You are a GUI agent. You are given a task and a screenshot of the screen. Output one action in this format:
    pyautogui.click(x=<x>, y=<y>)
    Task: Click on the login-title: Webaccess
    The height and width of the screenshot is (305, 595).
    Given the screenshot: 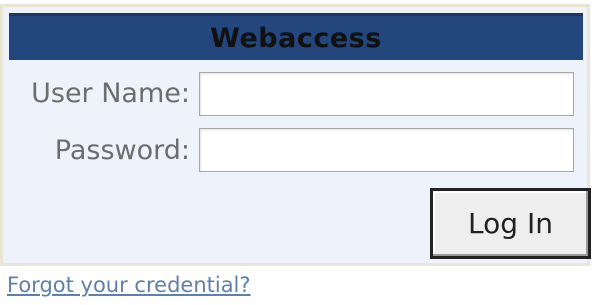 What is the action you would take?
    pyautogui.click(x=296, y=38)
    